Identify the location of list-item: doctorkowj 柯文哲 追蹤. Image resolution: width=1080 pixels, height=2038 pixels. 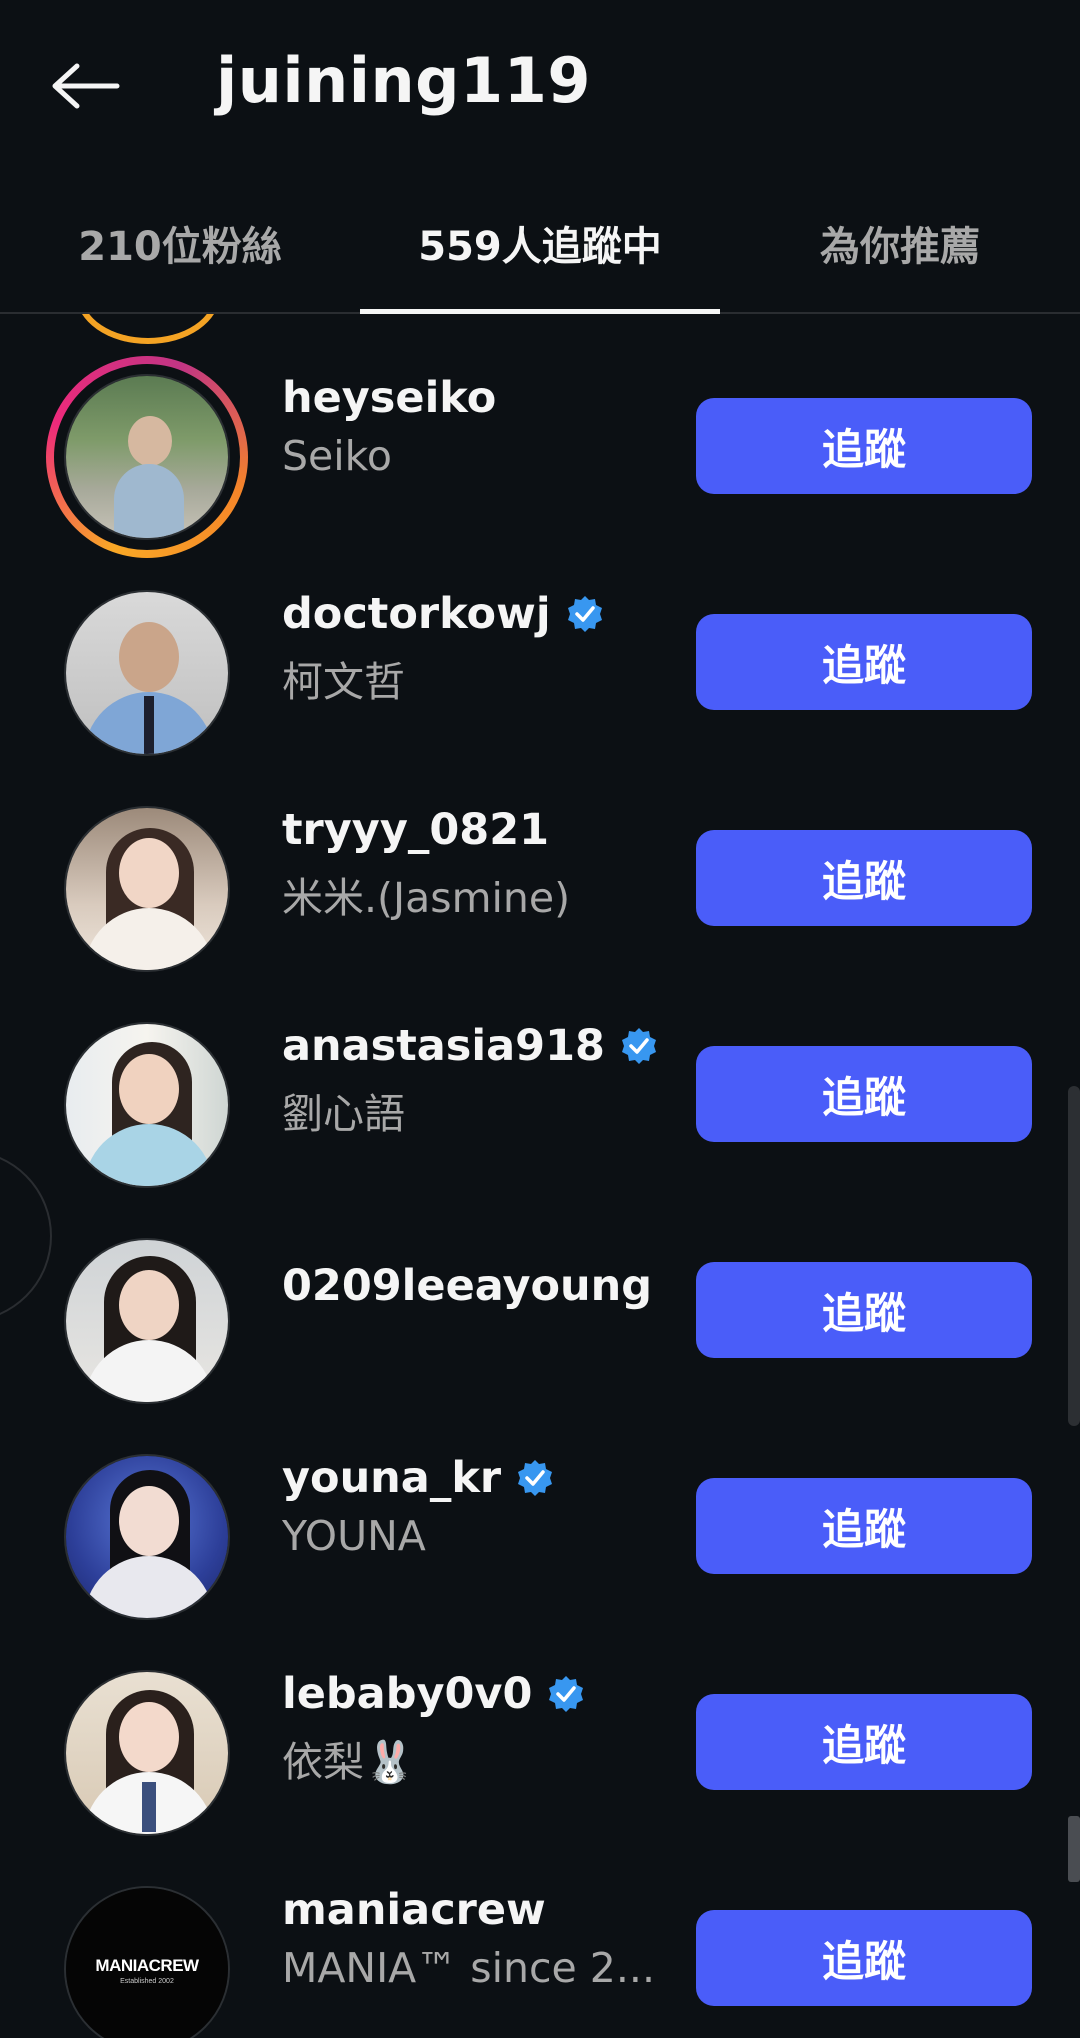
(540, 643).